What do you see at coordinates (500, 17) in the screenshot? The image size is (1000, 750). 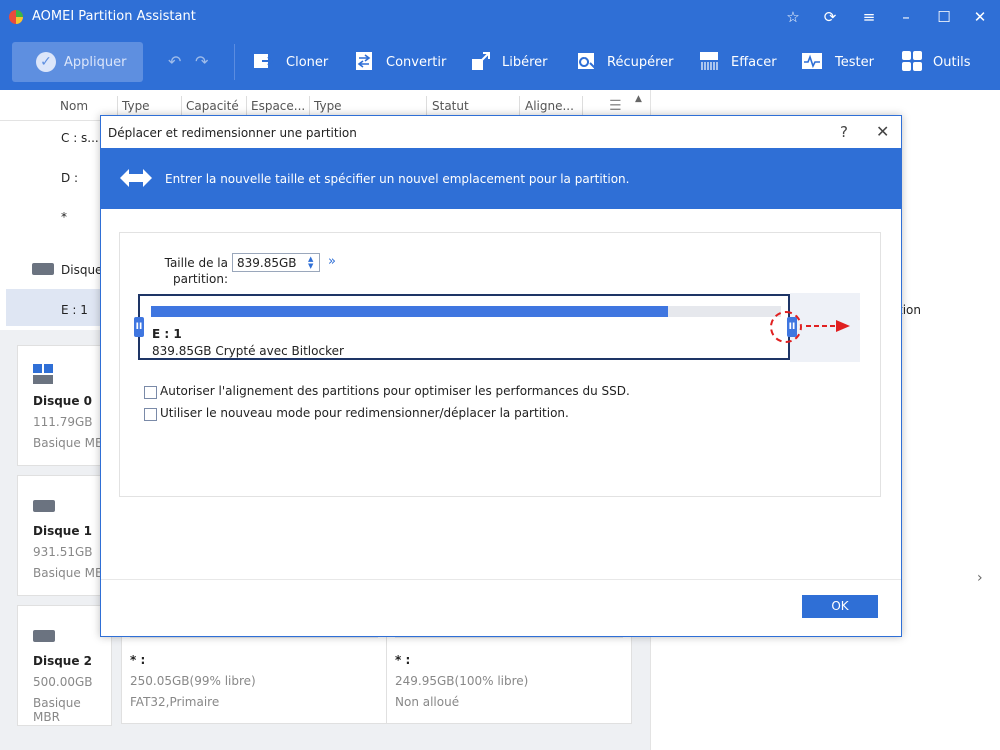 I see `title-bar: AOMEI Partition Assistant ☆ ⟳ ≡ – ☐ ✕` at bounding box center [500, 17].